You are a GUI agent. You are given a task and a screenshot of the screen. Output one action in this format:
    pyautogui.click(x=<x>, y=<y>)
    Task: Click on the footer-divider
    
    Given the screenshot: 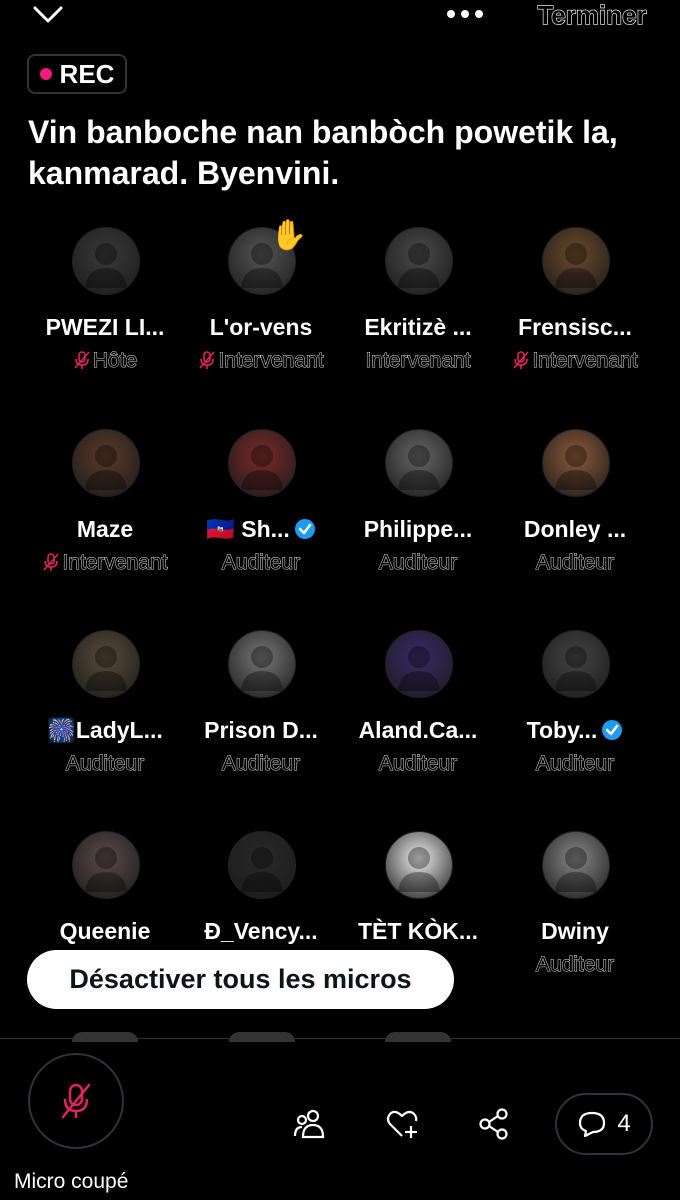 What is the action you would take?
    pyautogui.click(x=340, y=1038)
    